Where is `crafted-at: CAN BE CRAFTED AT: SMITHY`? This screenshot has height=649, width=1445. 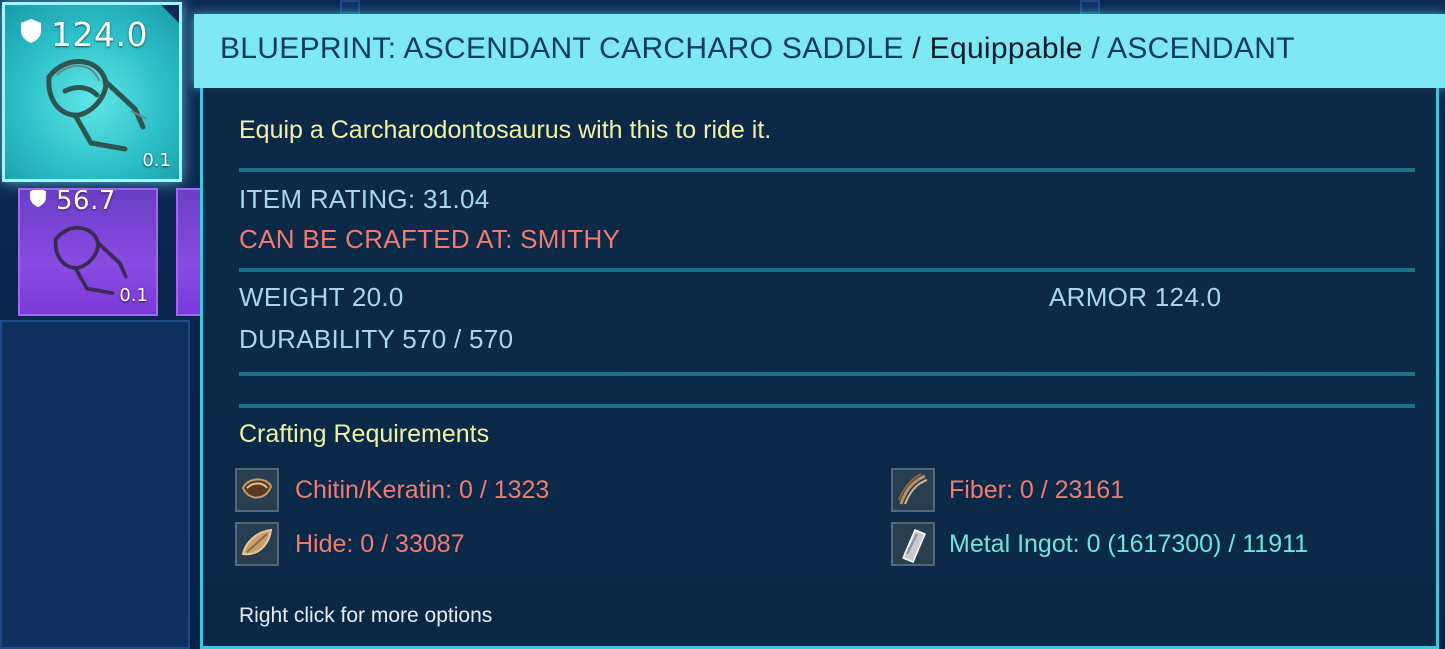 crafted-at: CAN BE CRAFTED AT: SMITHY is located at coordinates (430, 239).